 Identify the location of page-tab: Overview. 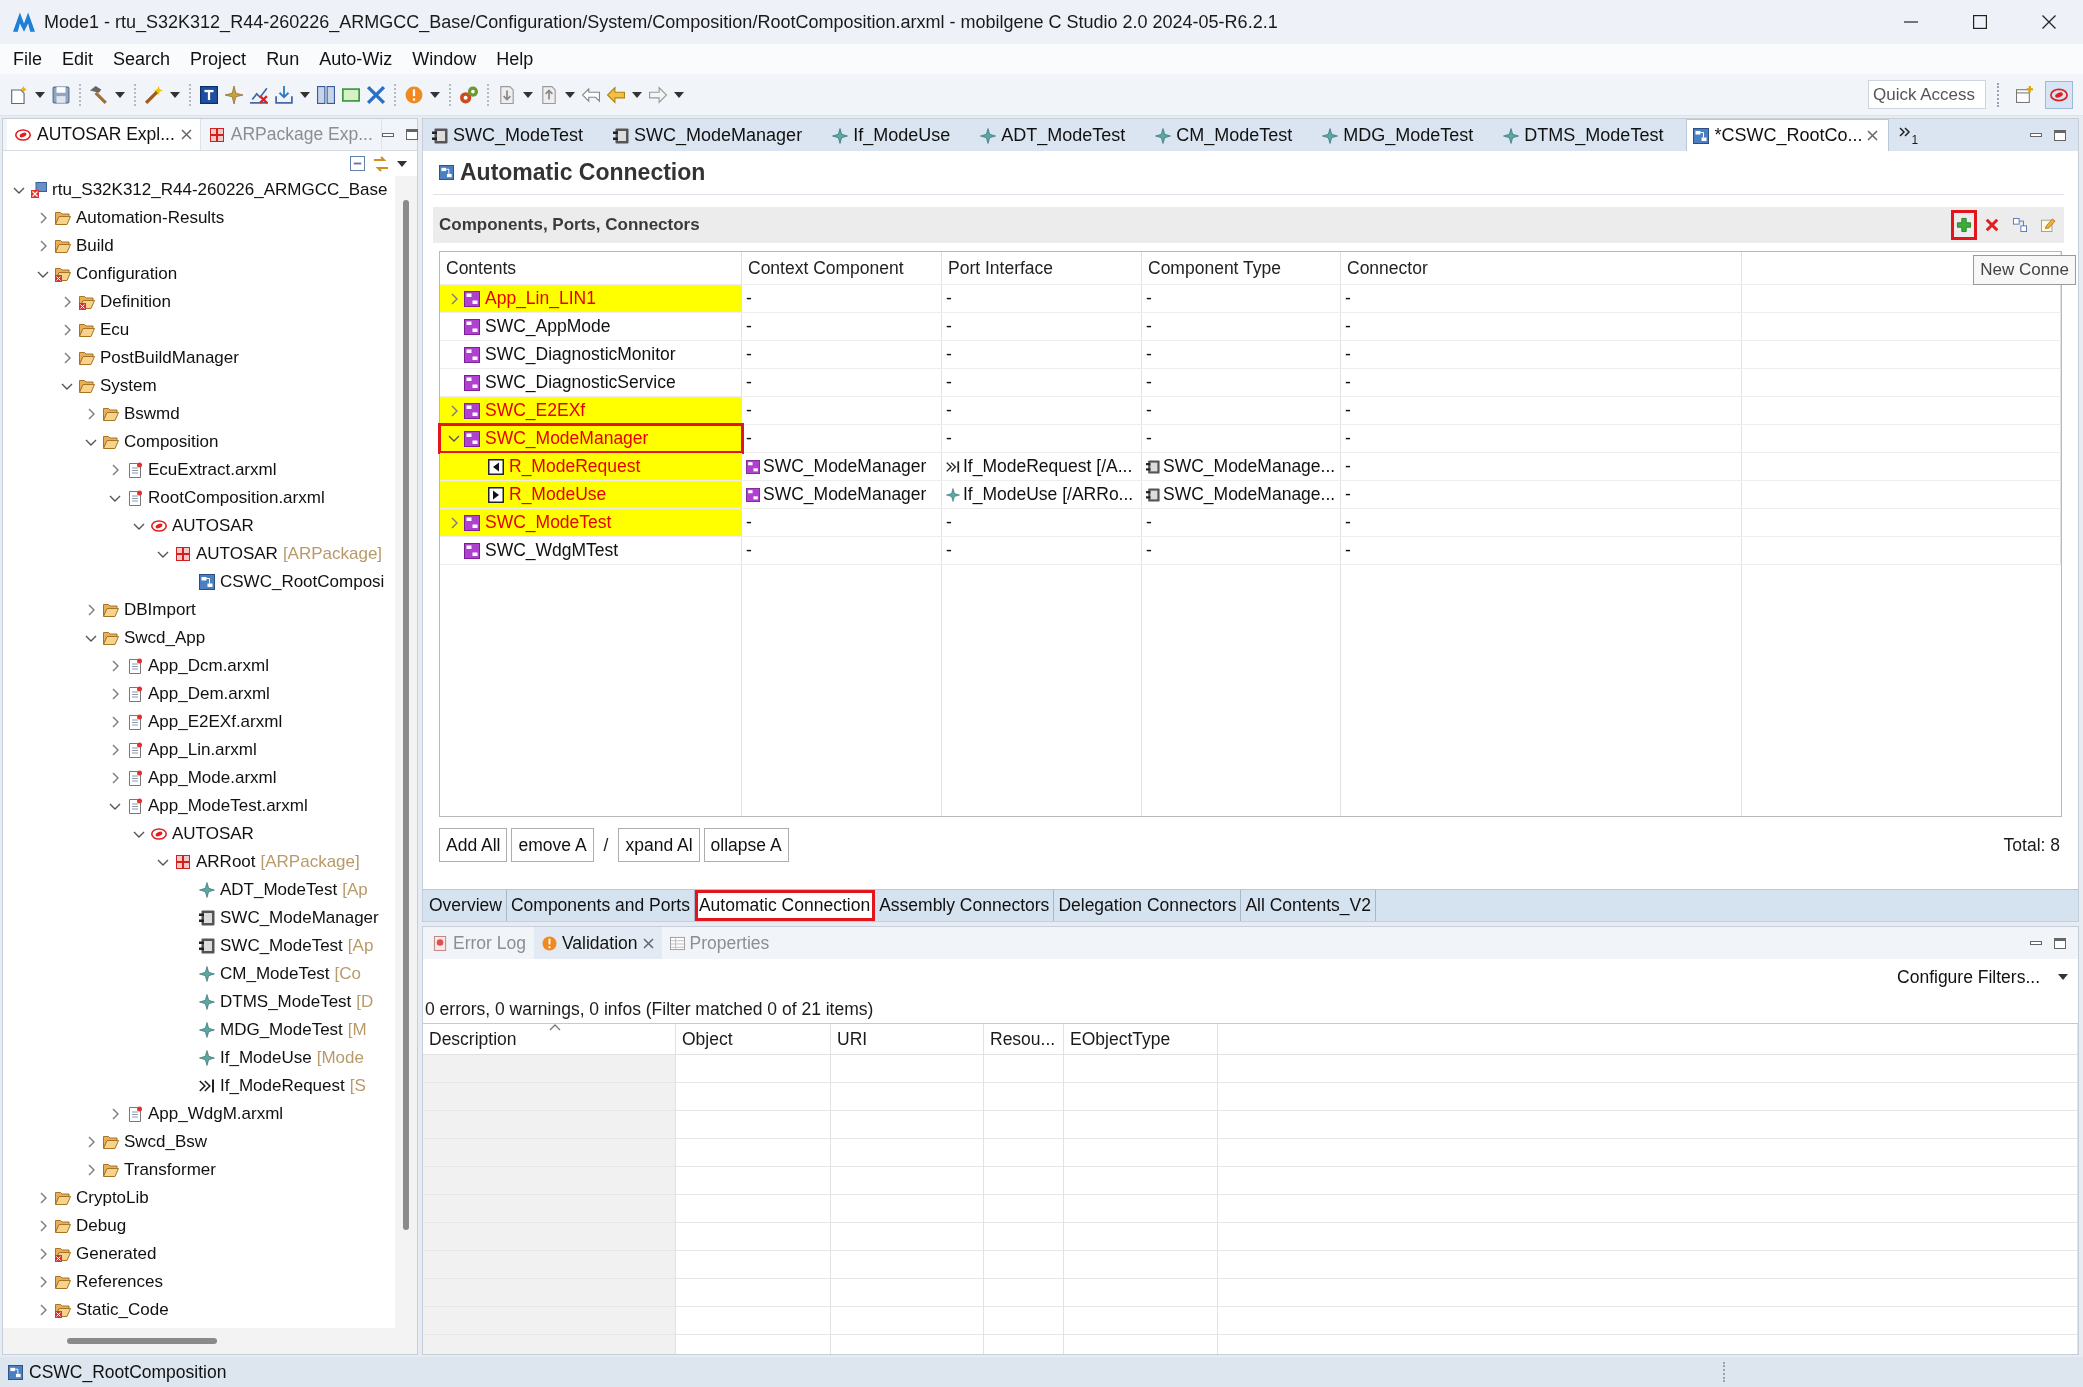
(466, 905).